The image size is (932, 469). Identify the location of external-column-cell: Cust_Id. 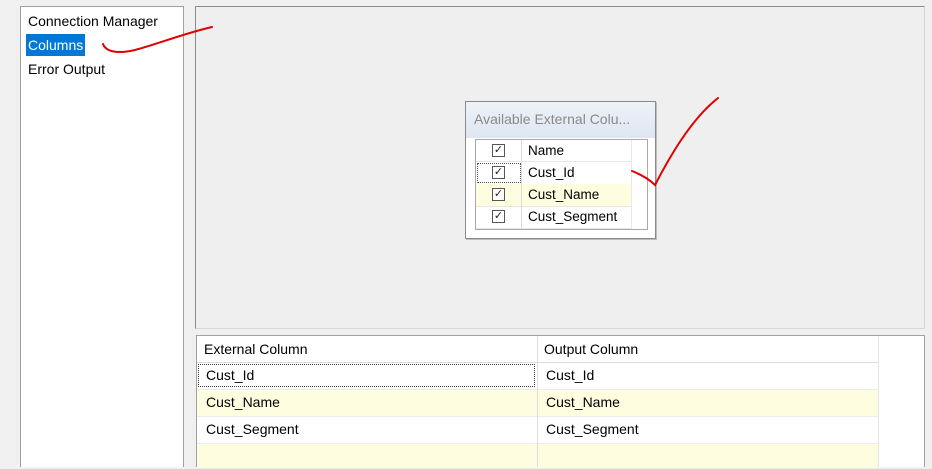
(230, 375).